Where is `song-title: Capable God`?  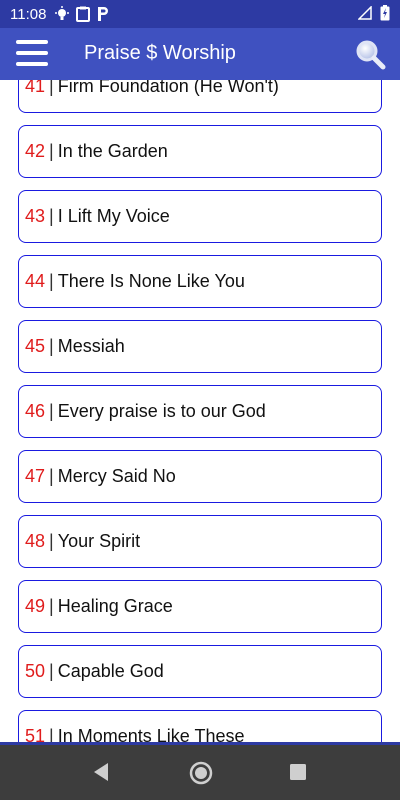 song-title: Capable God is located at coordinates (110, 671).